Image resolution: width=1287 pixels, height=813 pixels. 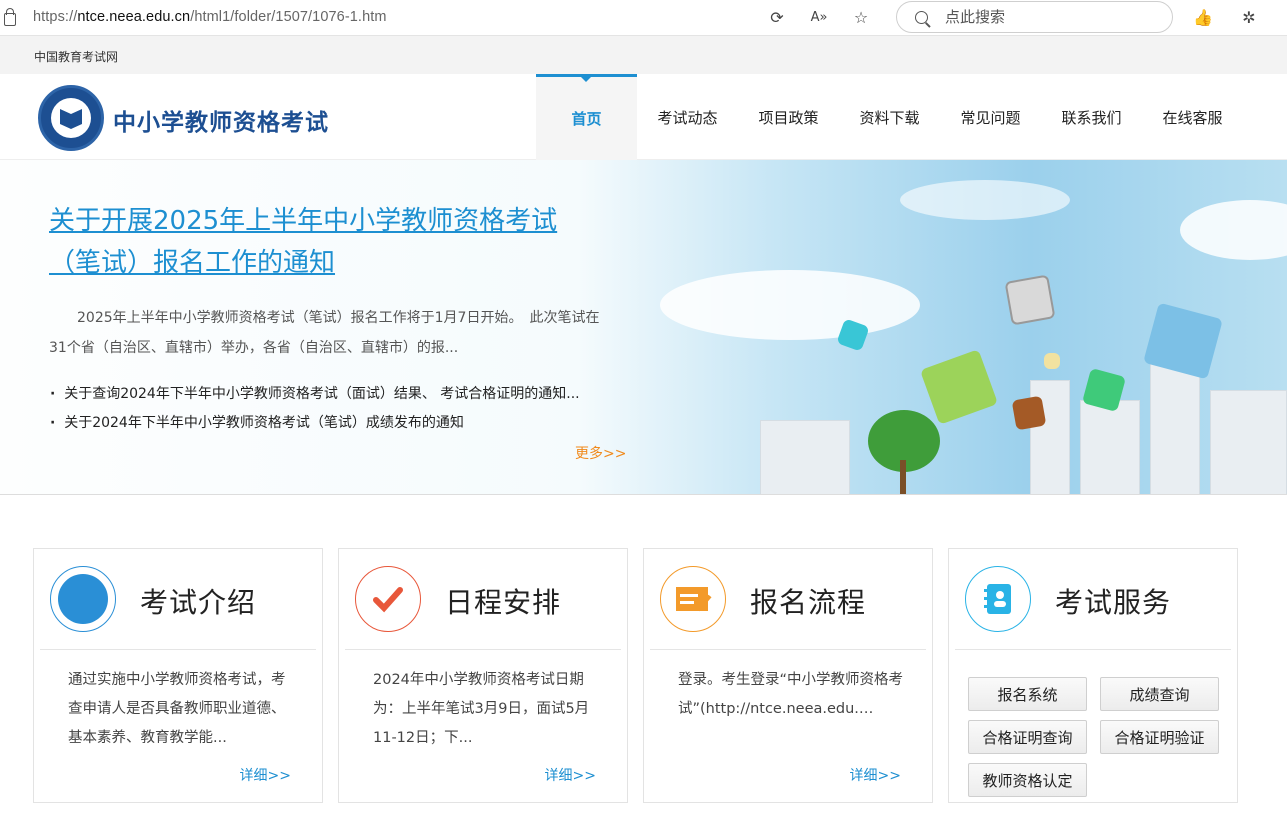 I want to click on lock-icon, so click(x=10, y=16).